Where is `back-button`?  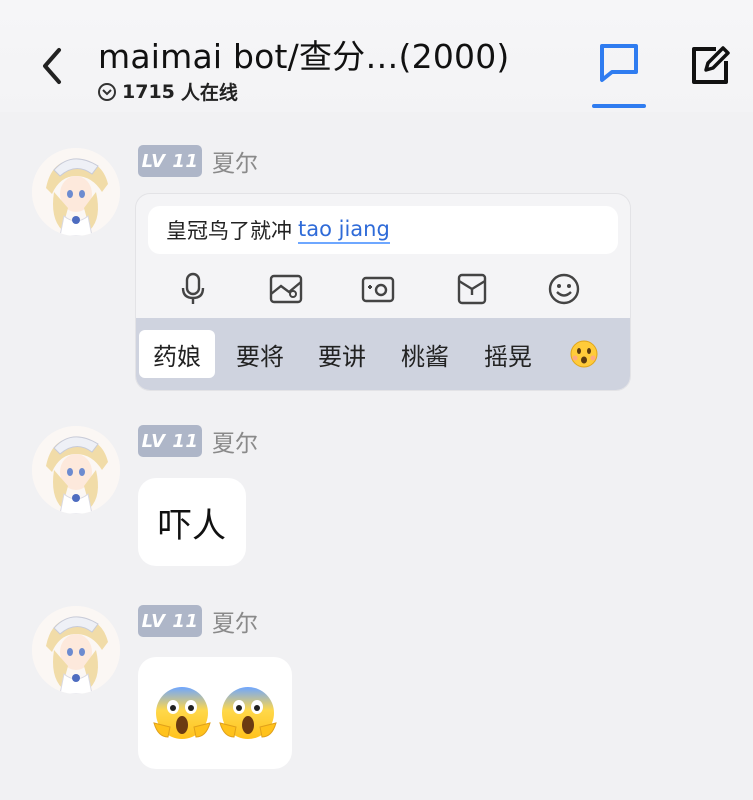
back-button is located at coordinates (52, 66).